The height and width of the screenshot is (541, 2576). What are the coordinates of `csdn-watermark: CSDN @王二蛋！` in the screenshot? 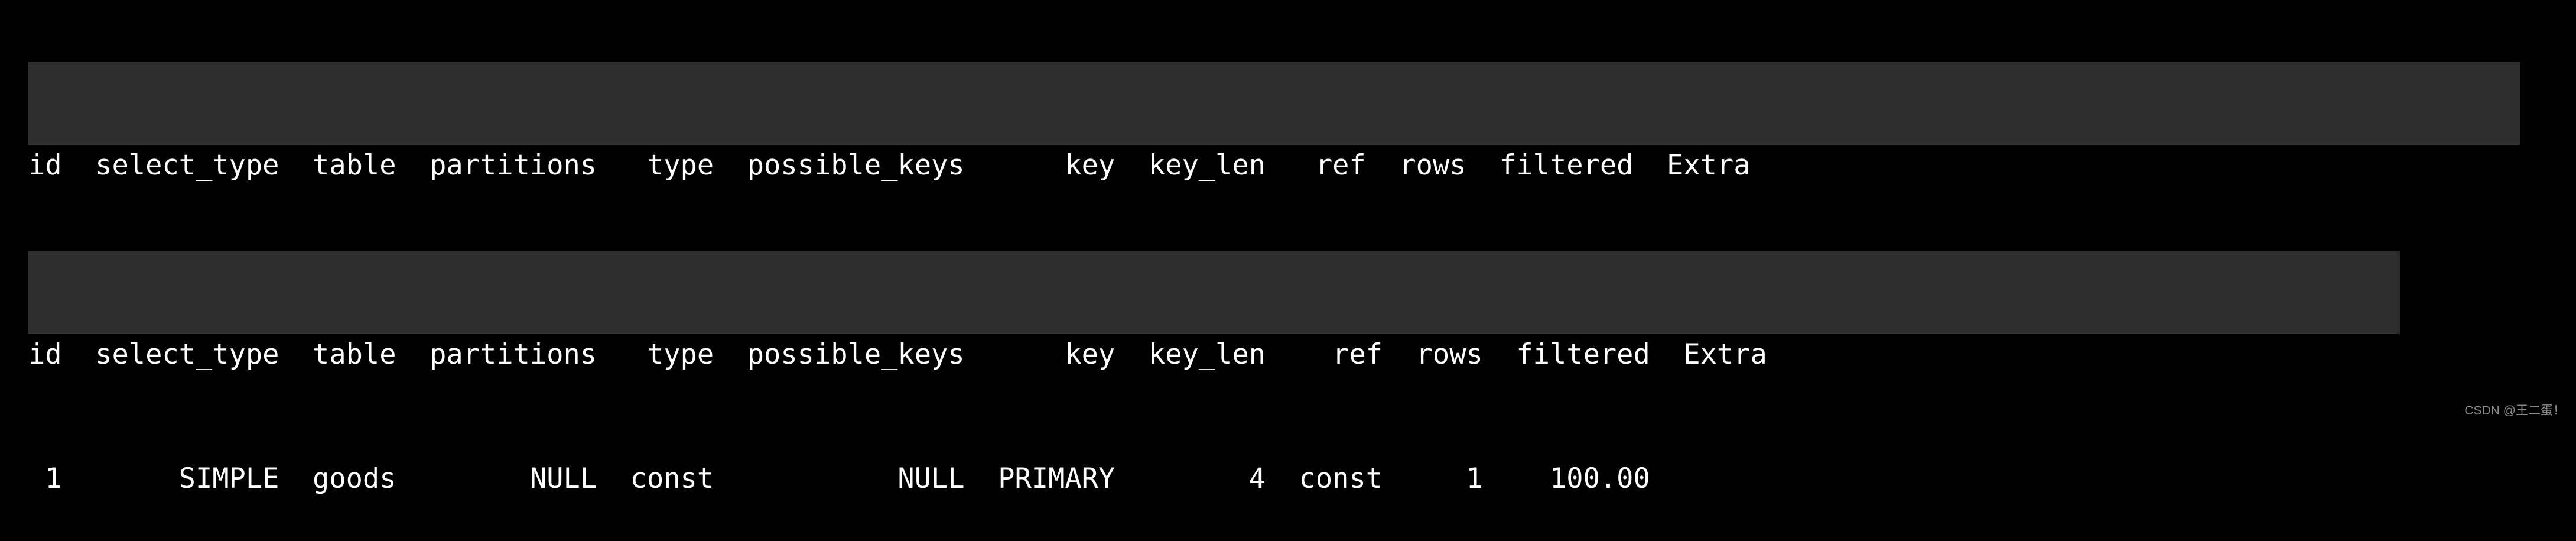 It's located at (2514, 411).